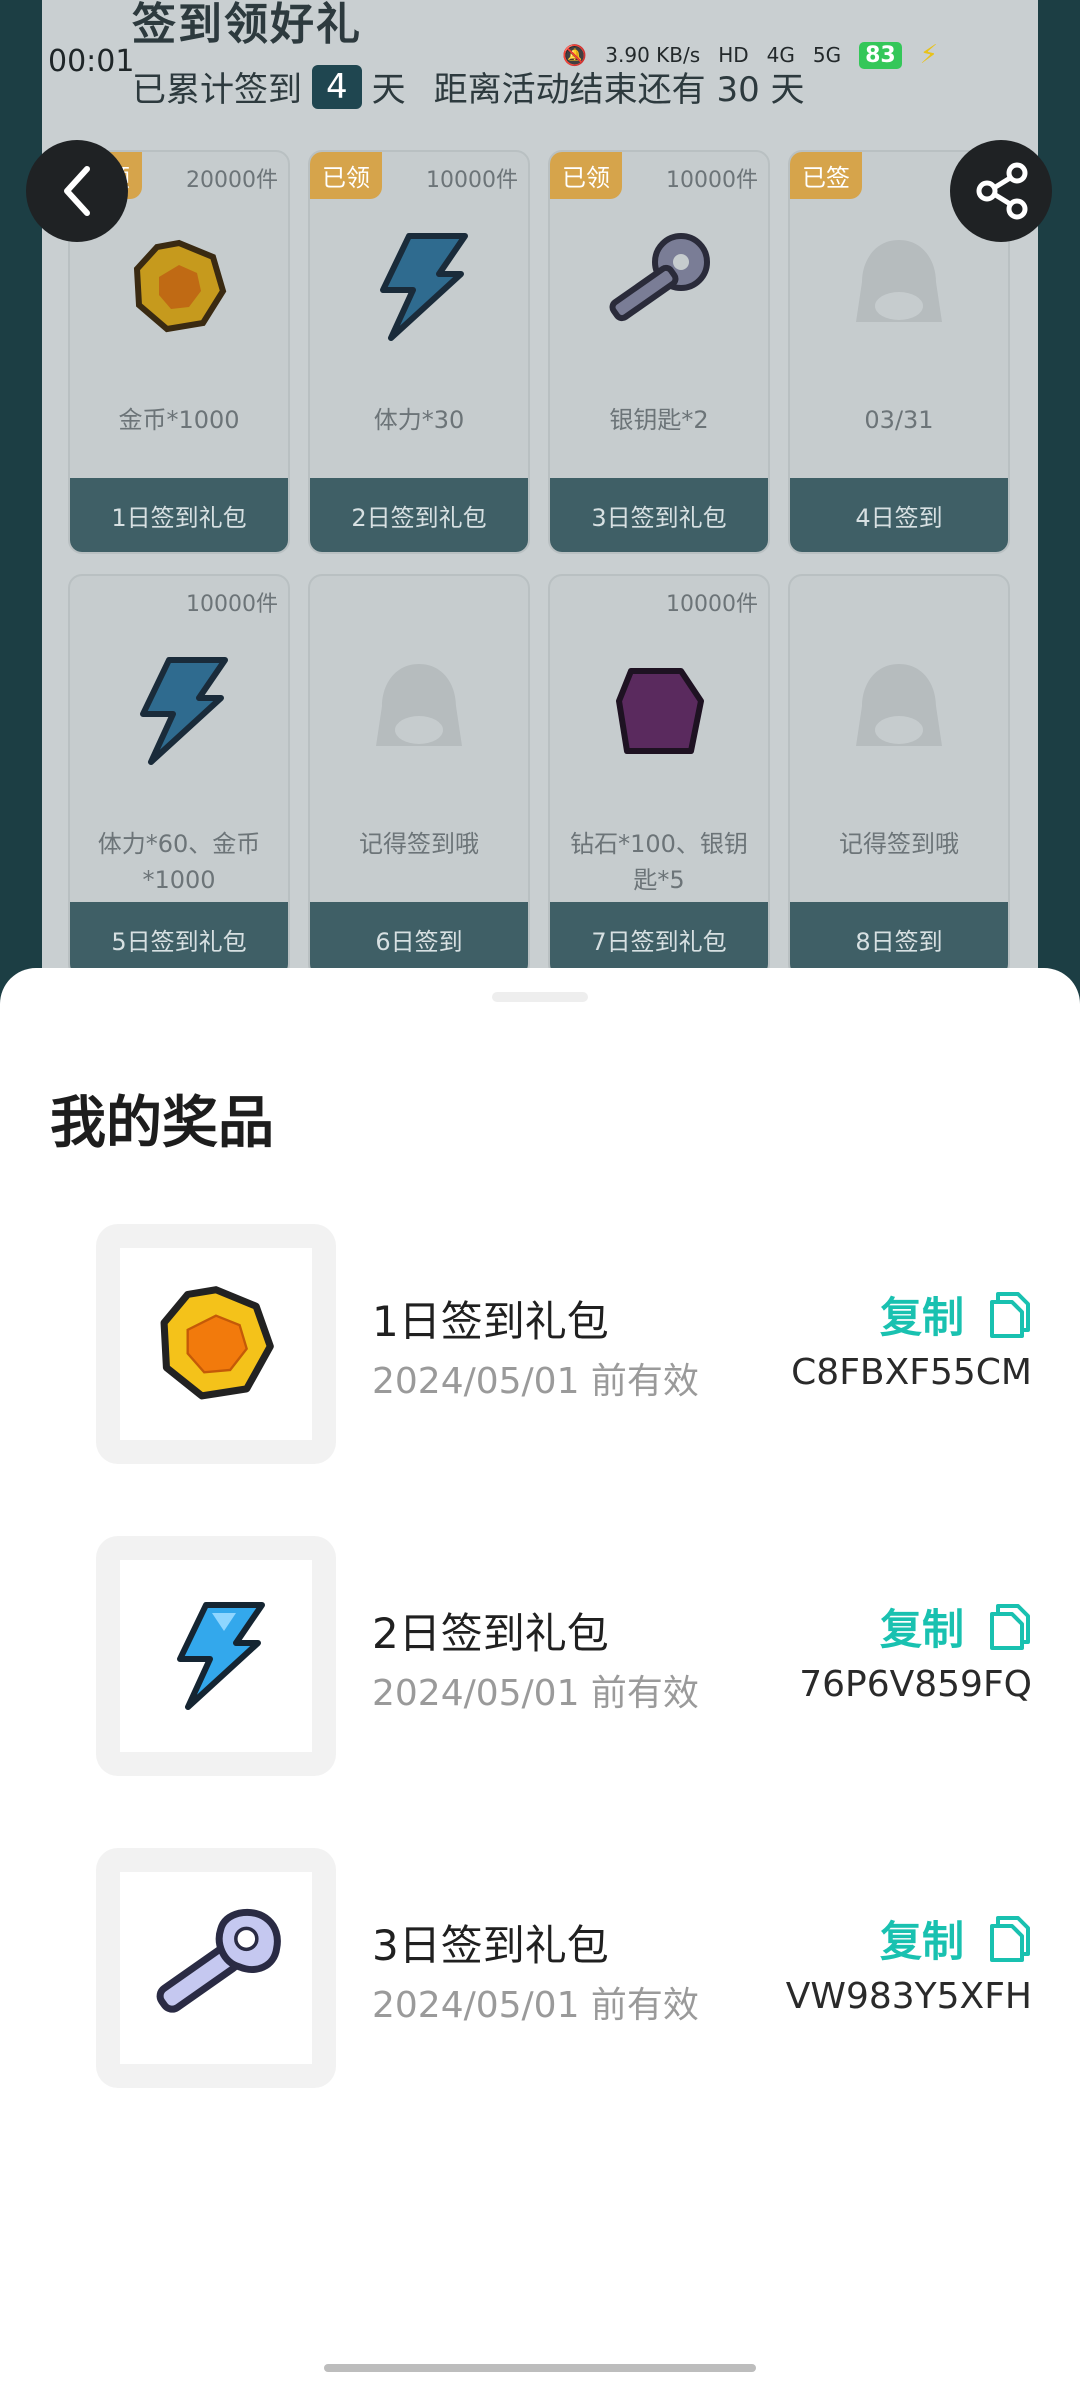 Image resolution: width=1080 pixels, height=2408 pixels. I want to click on reward-card-5: 10000件 体力*60、金币*1000 5日签到礼包, so click(179, 776).